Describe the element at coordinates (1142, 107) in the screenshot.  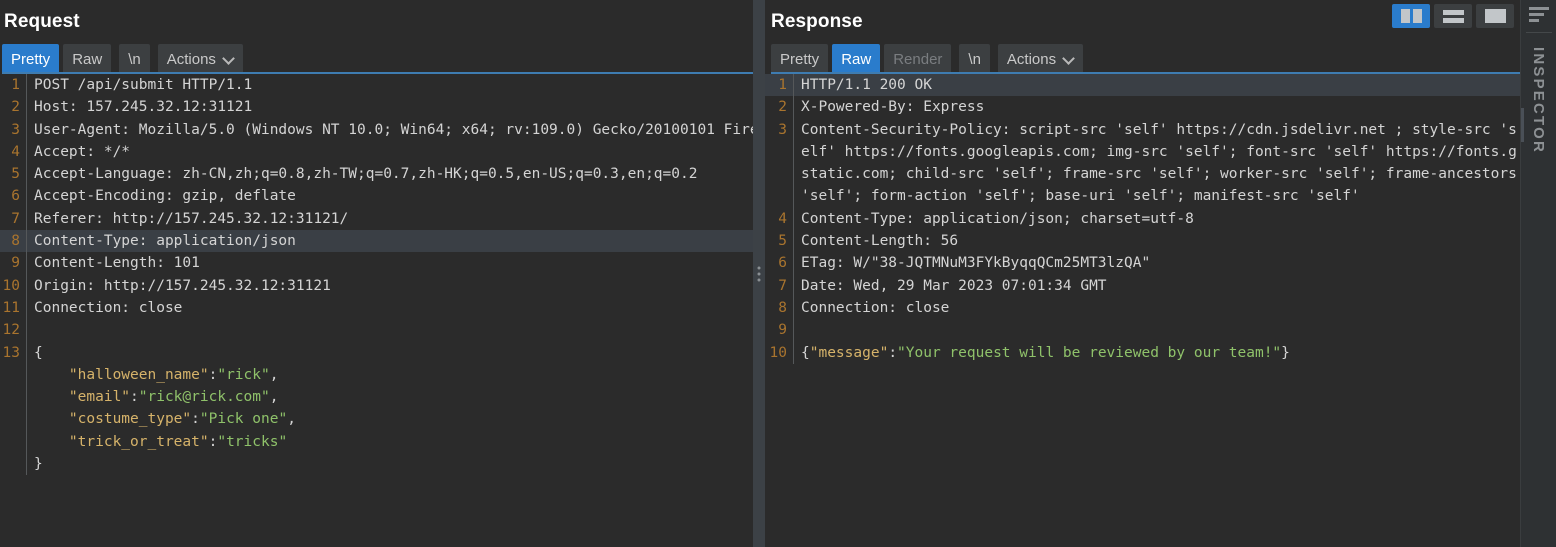
I see `code-line: 2 X-Powered-By: Express` at that location.